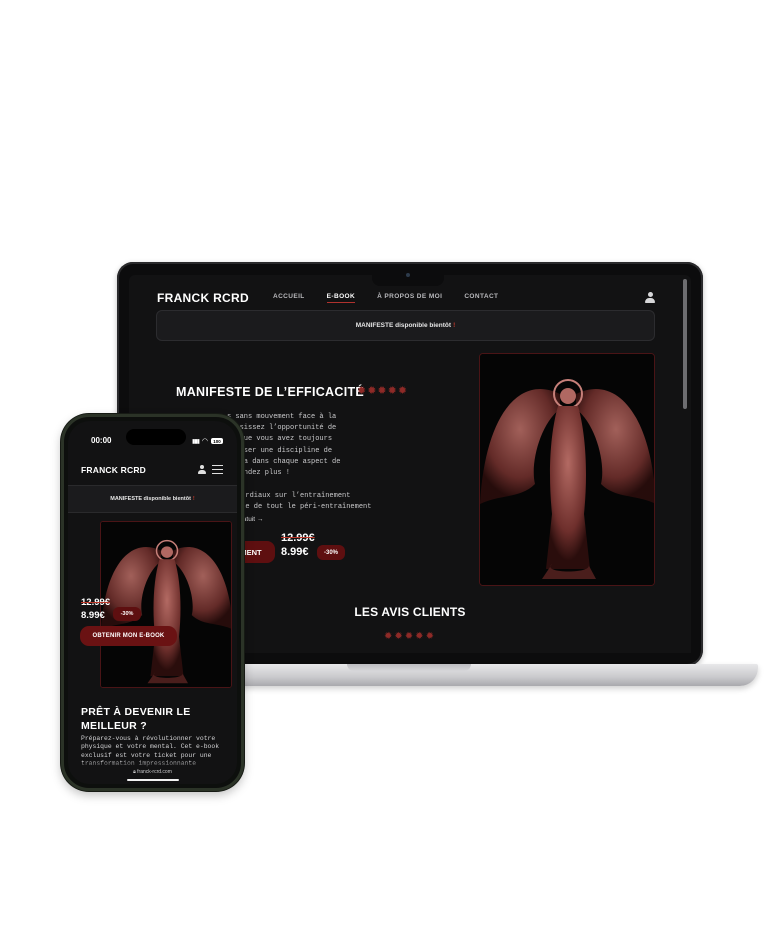  What do you see at coordinates (280, 439) in the screenshot?
I see `description-line: ps que vous avez toujours` at bounding box center [280, 439].